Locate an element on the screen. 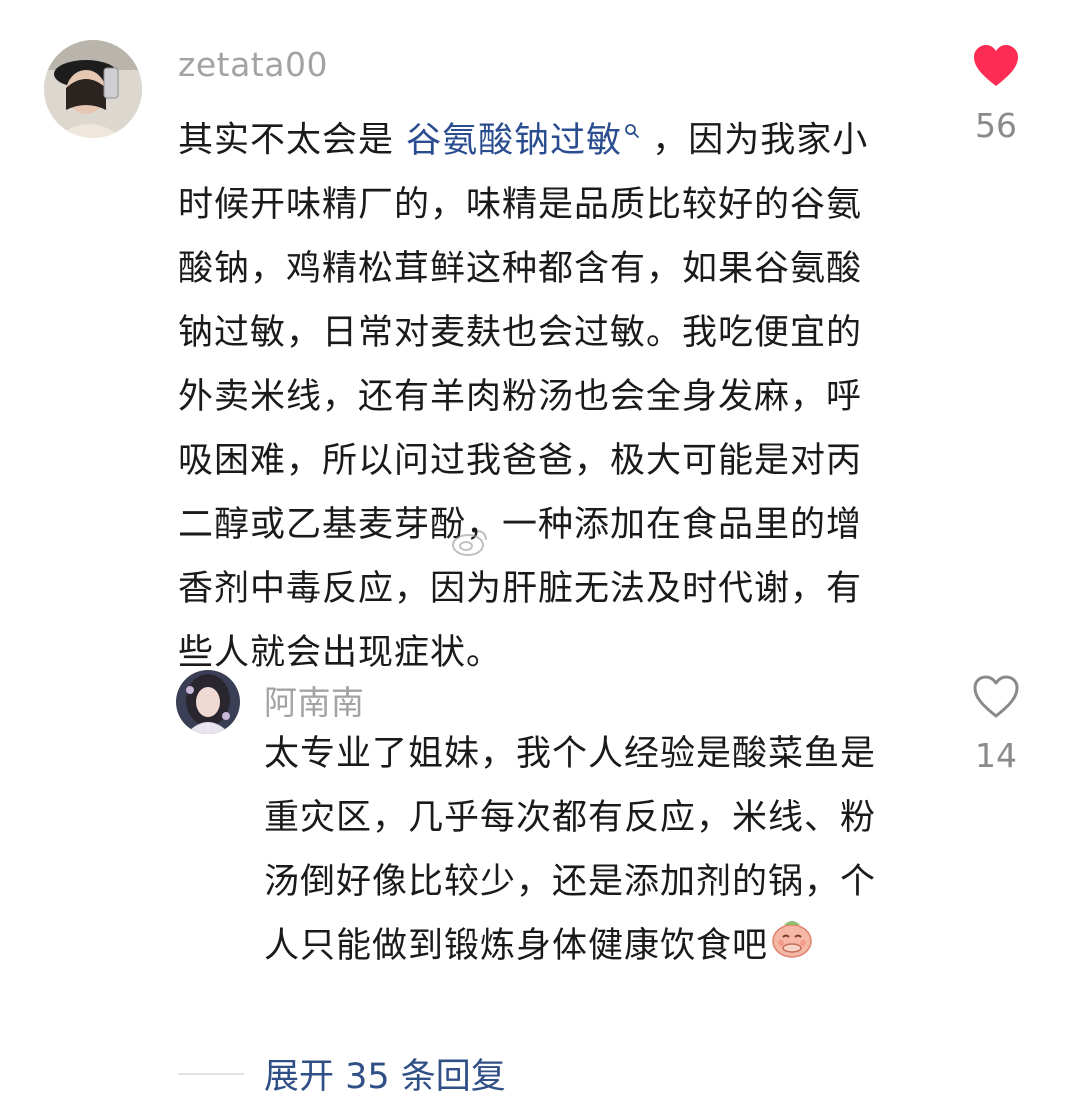 This screenshot has width=1068, height=1108. comment-line: 酸钠，鸡精松茸鲜这种都含有，如果谷氨酸 is located at coordinates (520, 268).